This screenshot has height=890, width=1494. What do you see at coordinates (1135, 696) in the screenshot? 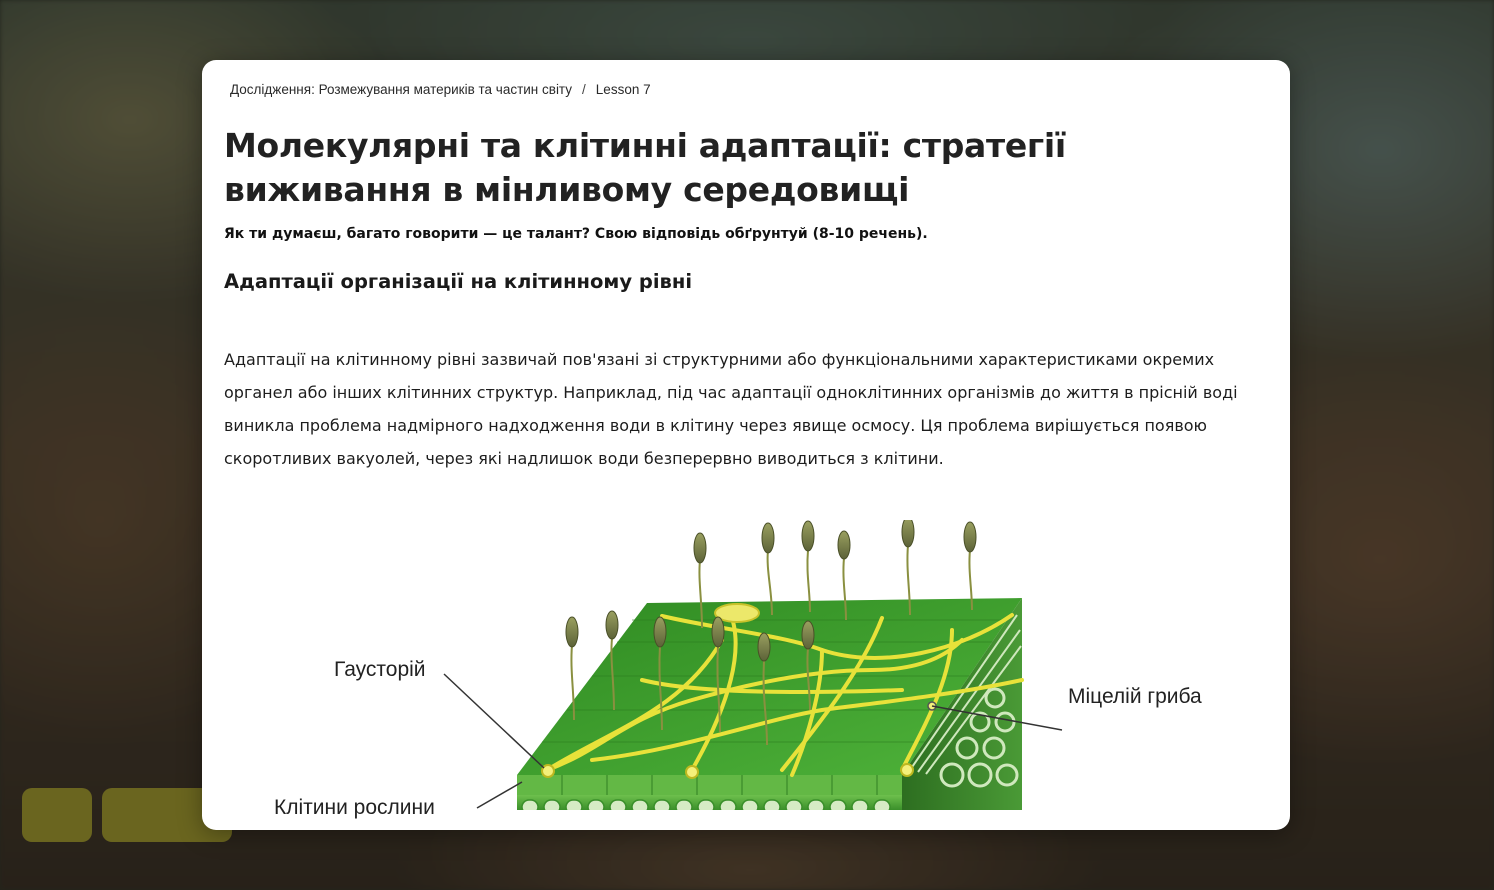
I see `figure-label-mycelium: Міцелій гриба` at bounding box center [1135, 696].